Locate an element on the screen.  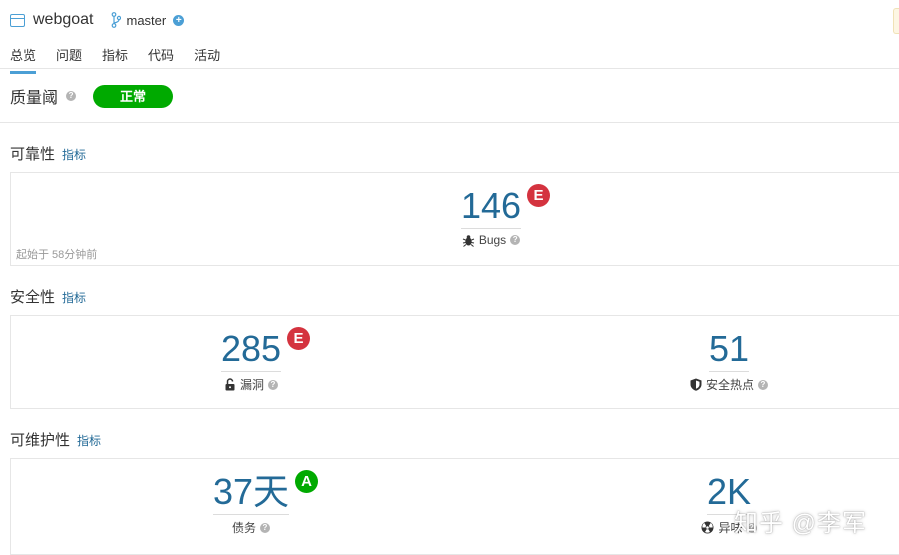
maintainability-header: 可维护性 指标 is located at coordinates (55, 439).